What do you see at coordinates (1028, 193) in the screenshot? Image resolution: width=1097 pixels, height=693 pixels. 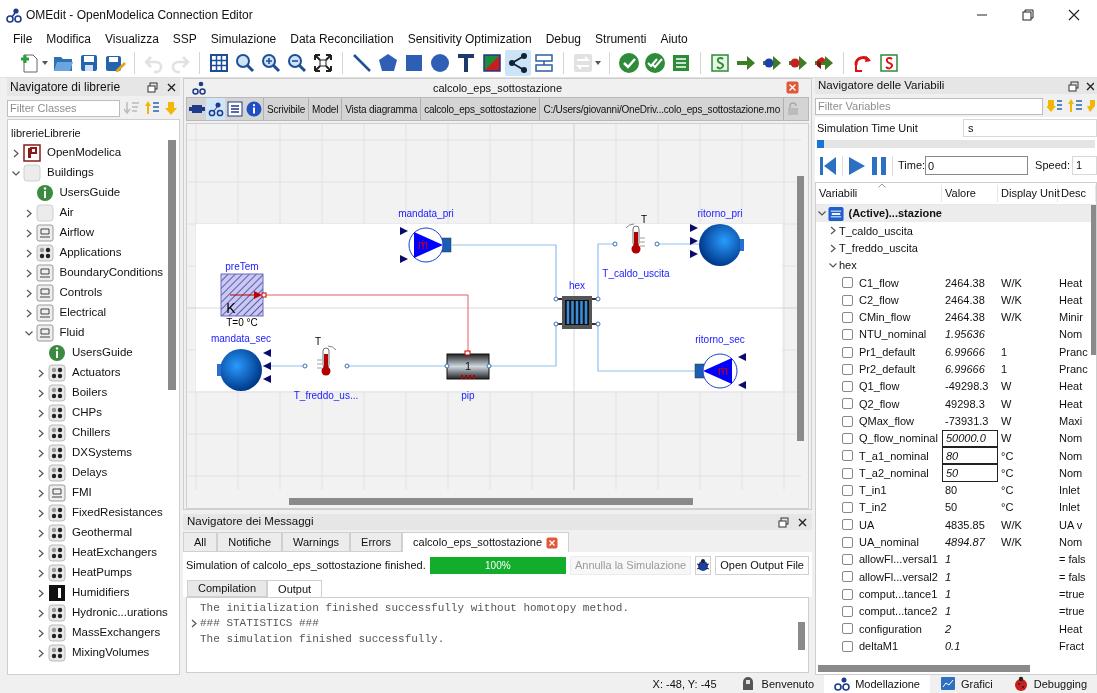 I see `column-header: Display Unit` at bounding box center [1028, 193].